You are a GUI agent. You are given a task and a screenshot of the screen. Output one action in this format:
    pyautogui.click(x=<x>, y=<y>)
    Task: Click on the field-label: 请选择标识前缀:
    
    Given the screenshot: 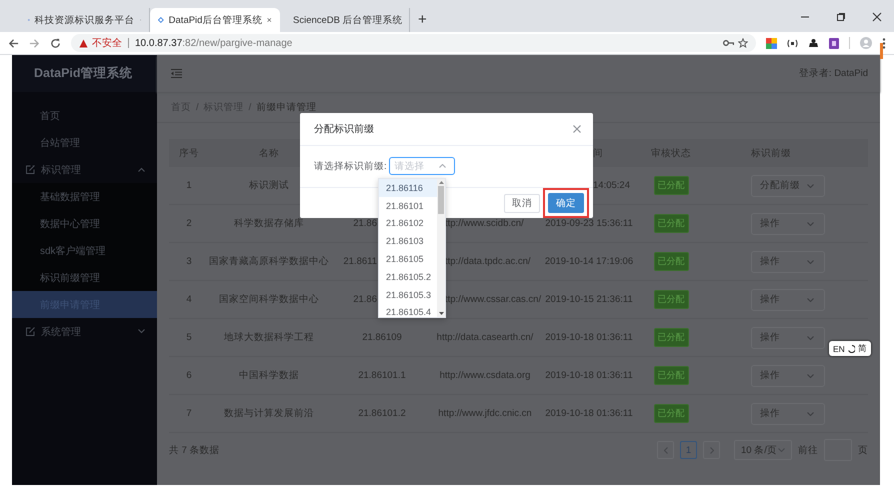 What is the action you would take?
    pyautogui.click(x=350, y=166)
    